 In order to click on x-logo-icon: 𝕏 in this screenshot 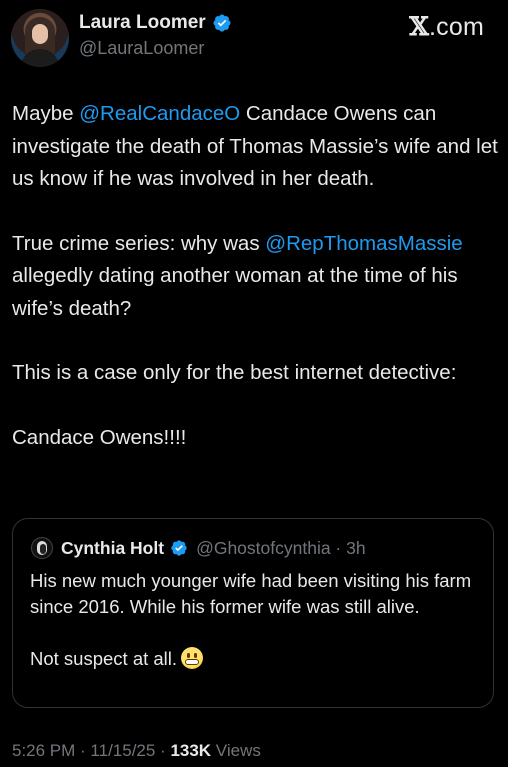, I will do `click(419, 26)`.